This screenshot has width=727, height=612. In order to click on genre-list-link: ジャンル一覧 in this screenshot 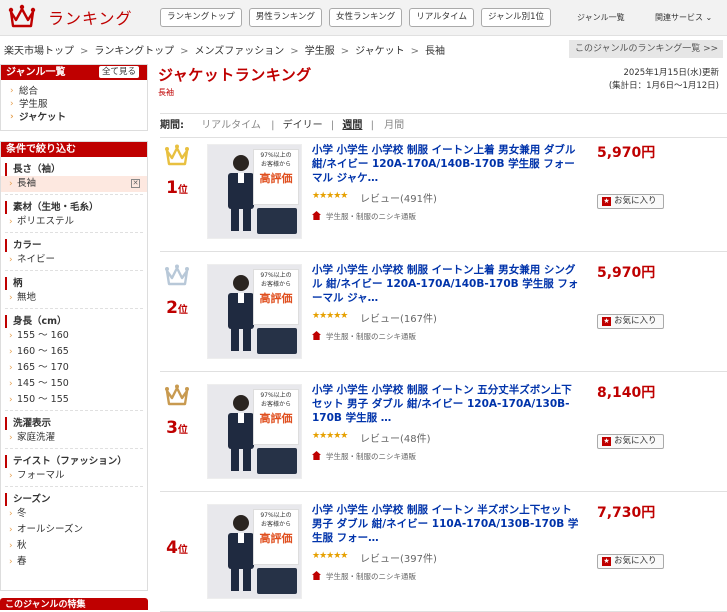, I will do `click(601, 17)`.